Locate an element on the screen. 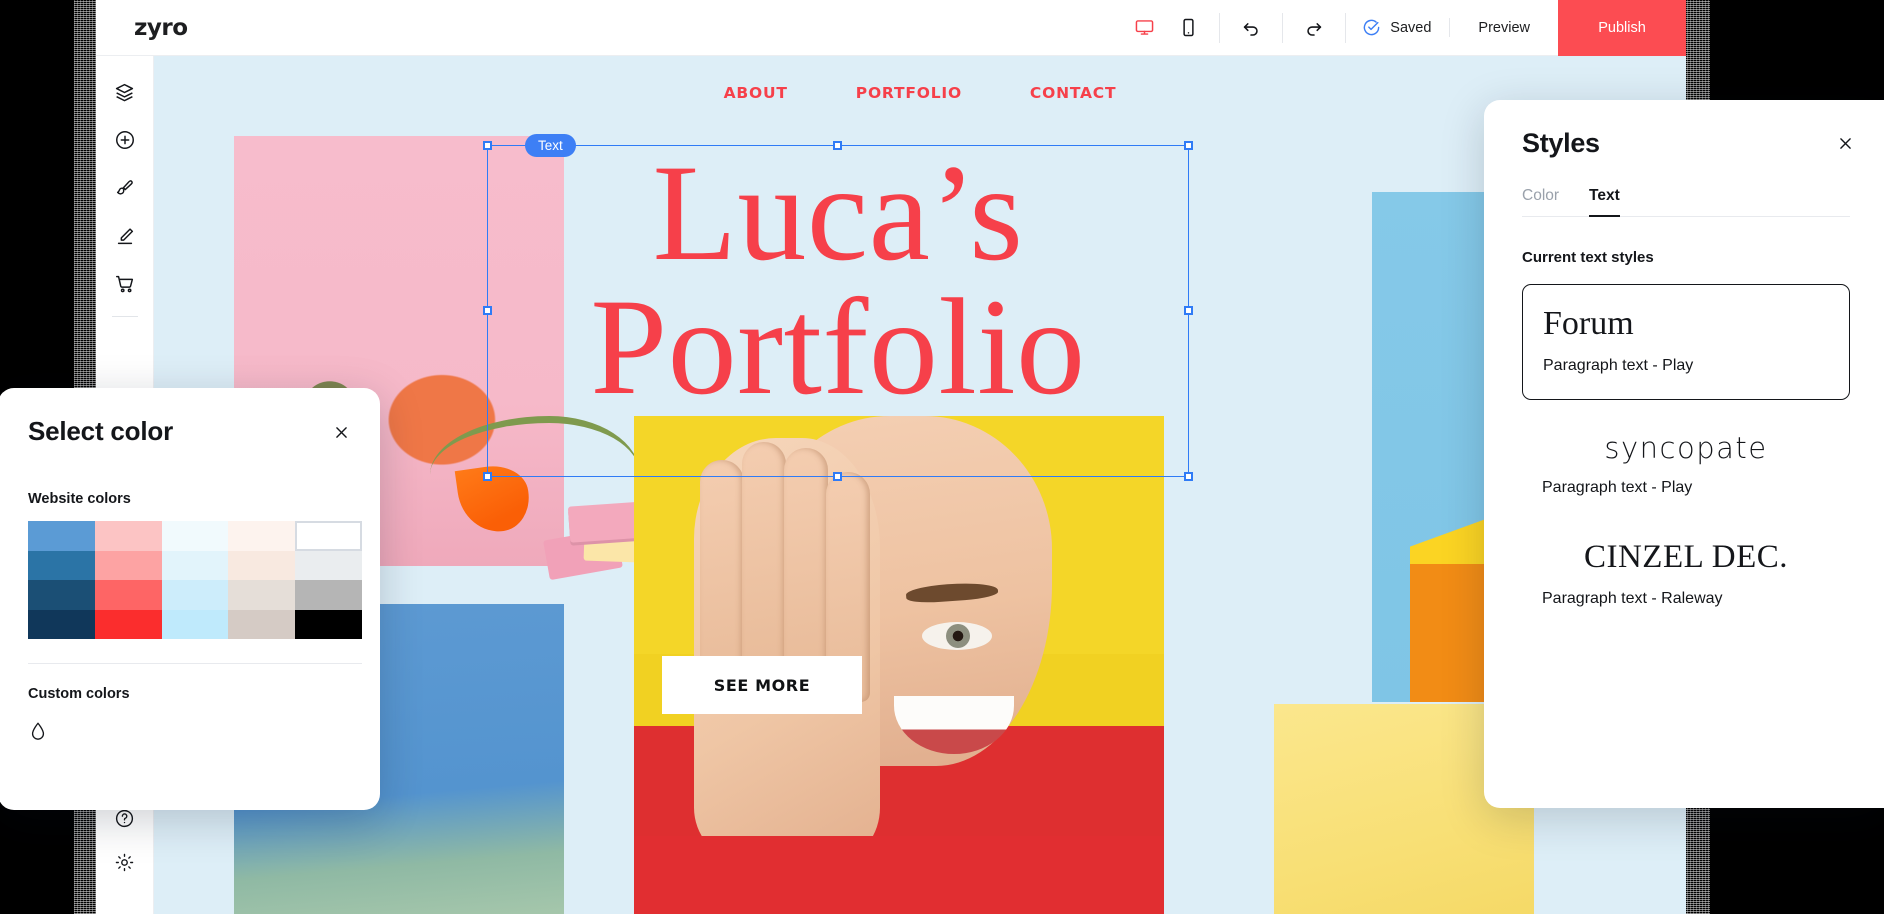  select-color-title: Select color is located at coordinates (100, 431).